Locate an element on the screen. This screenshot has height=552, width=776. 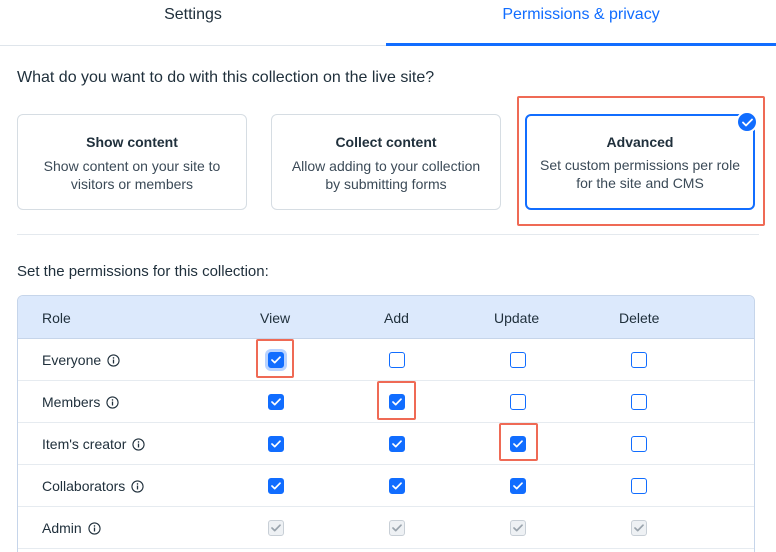
role-label: Collaborators is located at coordinates (93, 486).